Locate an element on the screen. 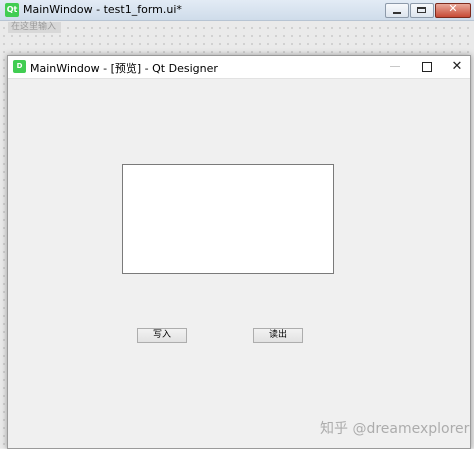  qt-logo-icon: Qt is located at coordinates (12, 10).